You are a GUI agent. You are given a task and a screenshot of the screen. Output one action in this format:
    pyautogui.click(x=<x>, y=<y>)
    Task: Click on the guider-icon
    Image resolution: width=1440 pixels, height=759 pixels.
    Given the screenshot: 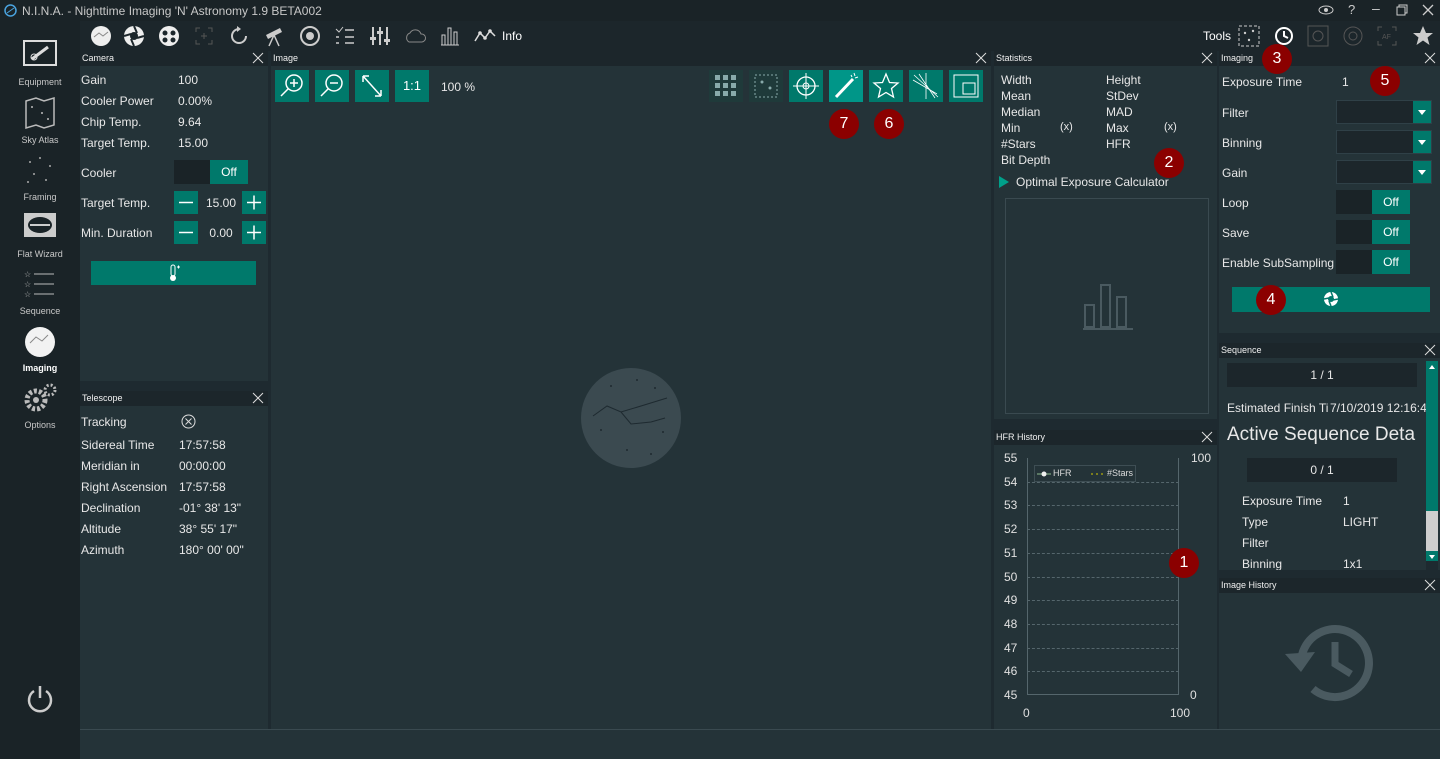 What is the action you would take?
    pyautogui.click(x=204, y=36)
    